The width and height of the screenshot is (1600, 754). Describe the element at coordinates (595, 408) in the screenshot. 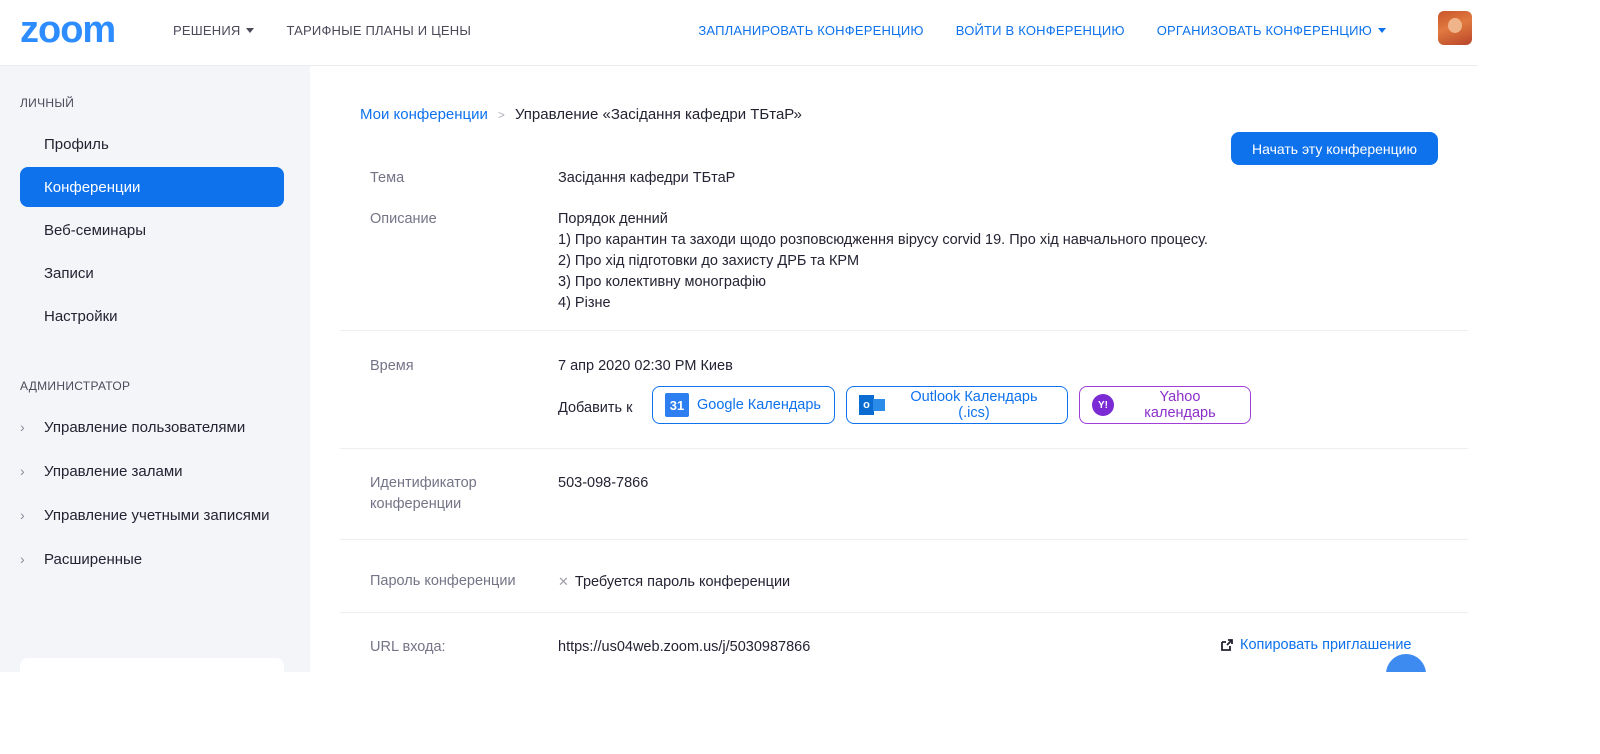

I see `add-to-calendar-label: Добавить к` at that location.